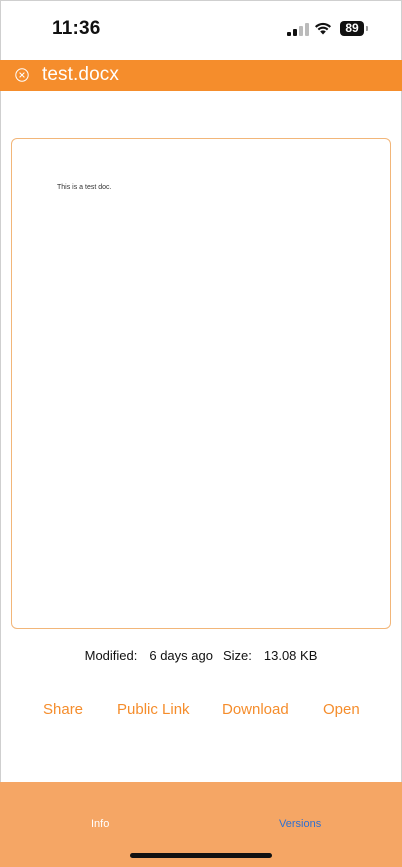  I want to click on tab-versions: Versions, so click(300, 824).